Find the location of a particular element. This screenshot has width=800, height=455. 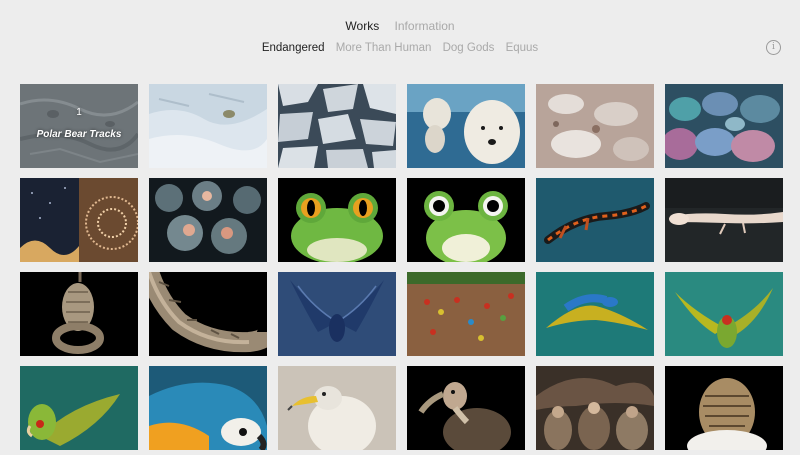

gallery-tile-ice-rocks is located at coordinates (595, 126).